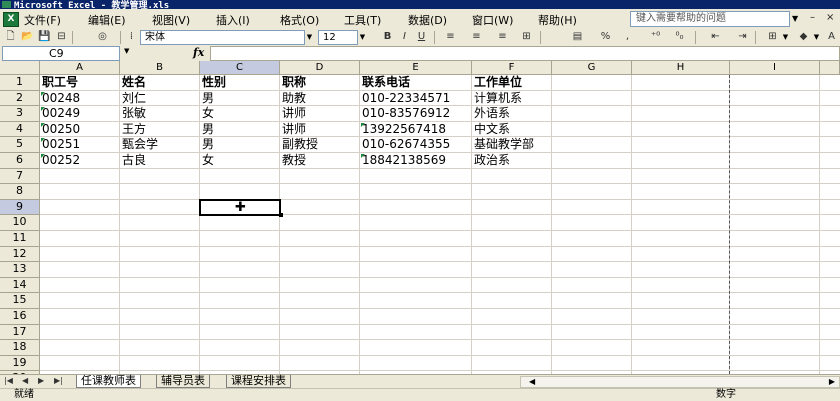  What do you see at coordinates (20, 270) in the screenshot?
I see `row-header-13: 13` at bounding box center [20, 270].